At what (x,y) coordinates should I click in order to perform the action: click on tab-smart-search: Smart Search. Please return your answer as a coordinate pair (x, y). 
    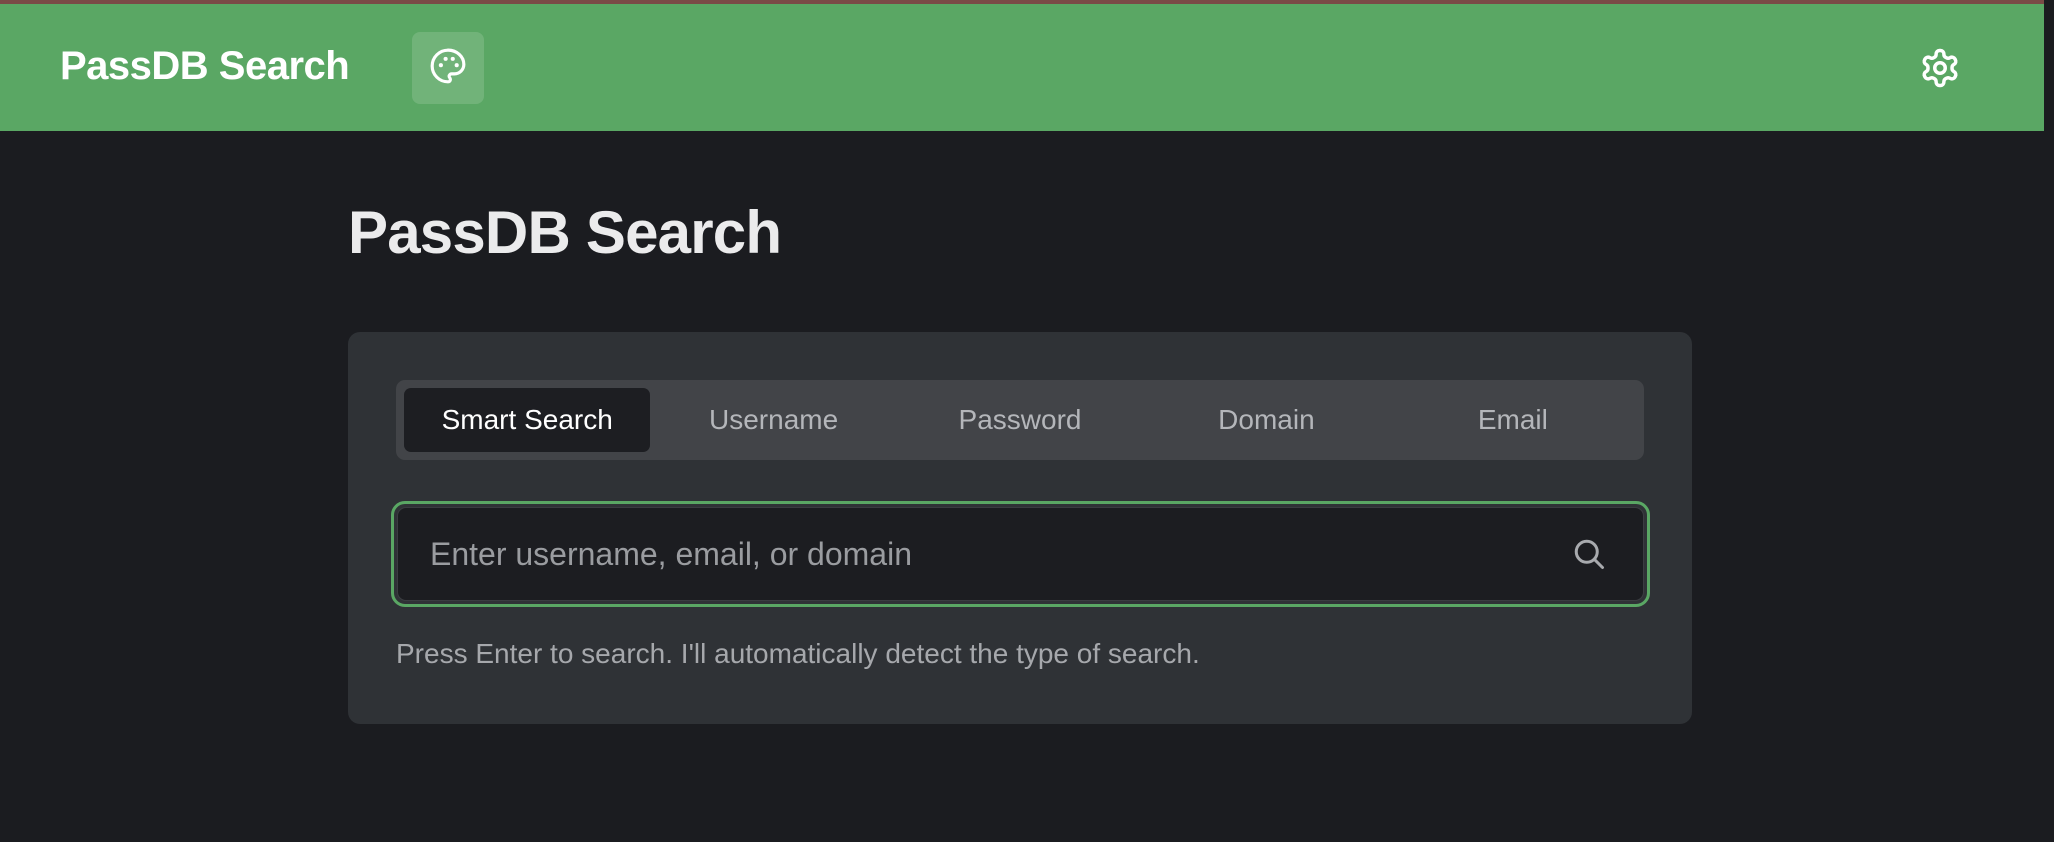
    Looking at the image, I should click on (527, 420).